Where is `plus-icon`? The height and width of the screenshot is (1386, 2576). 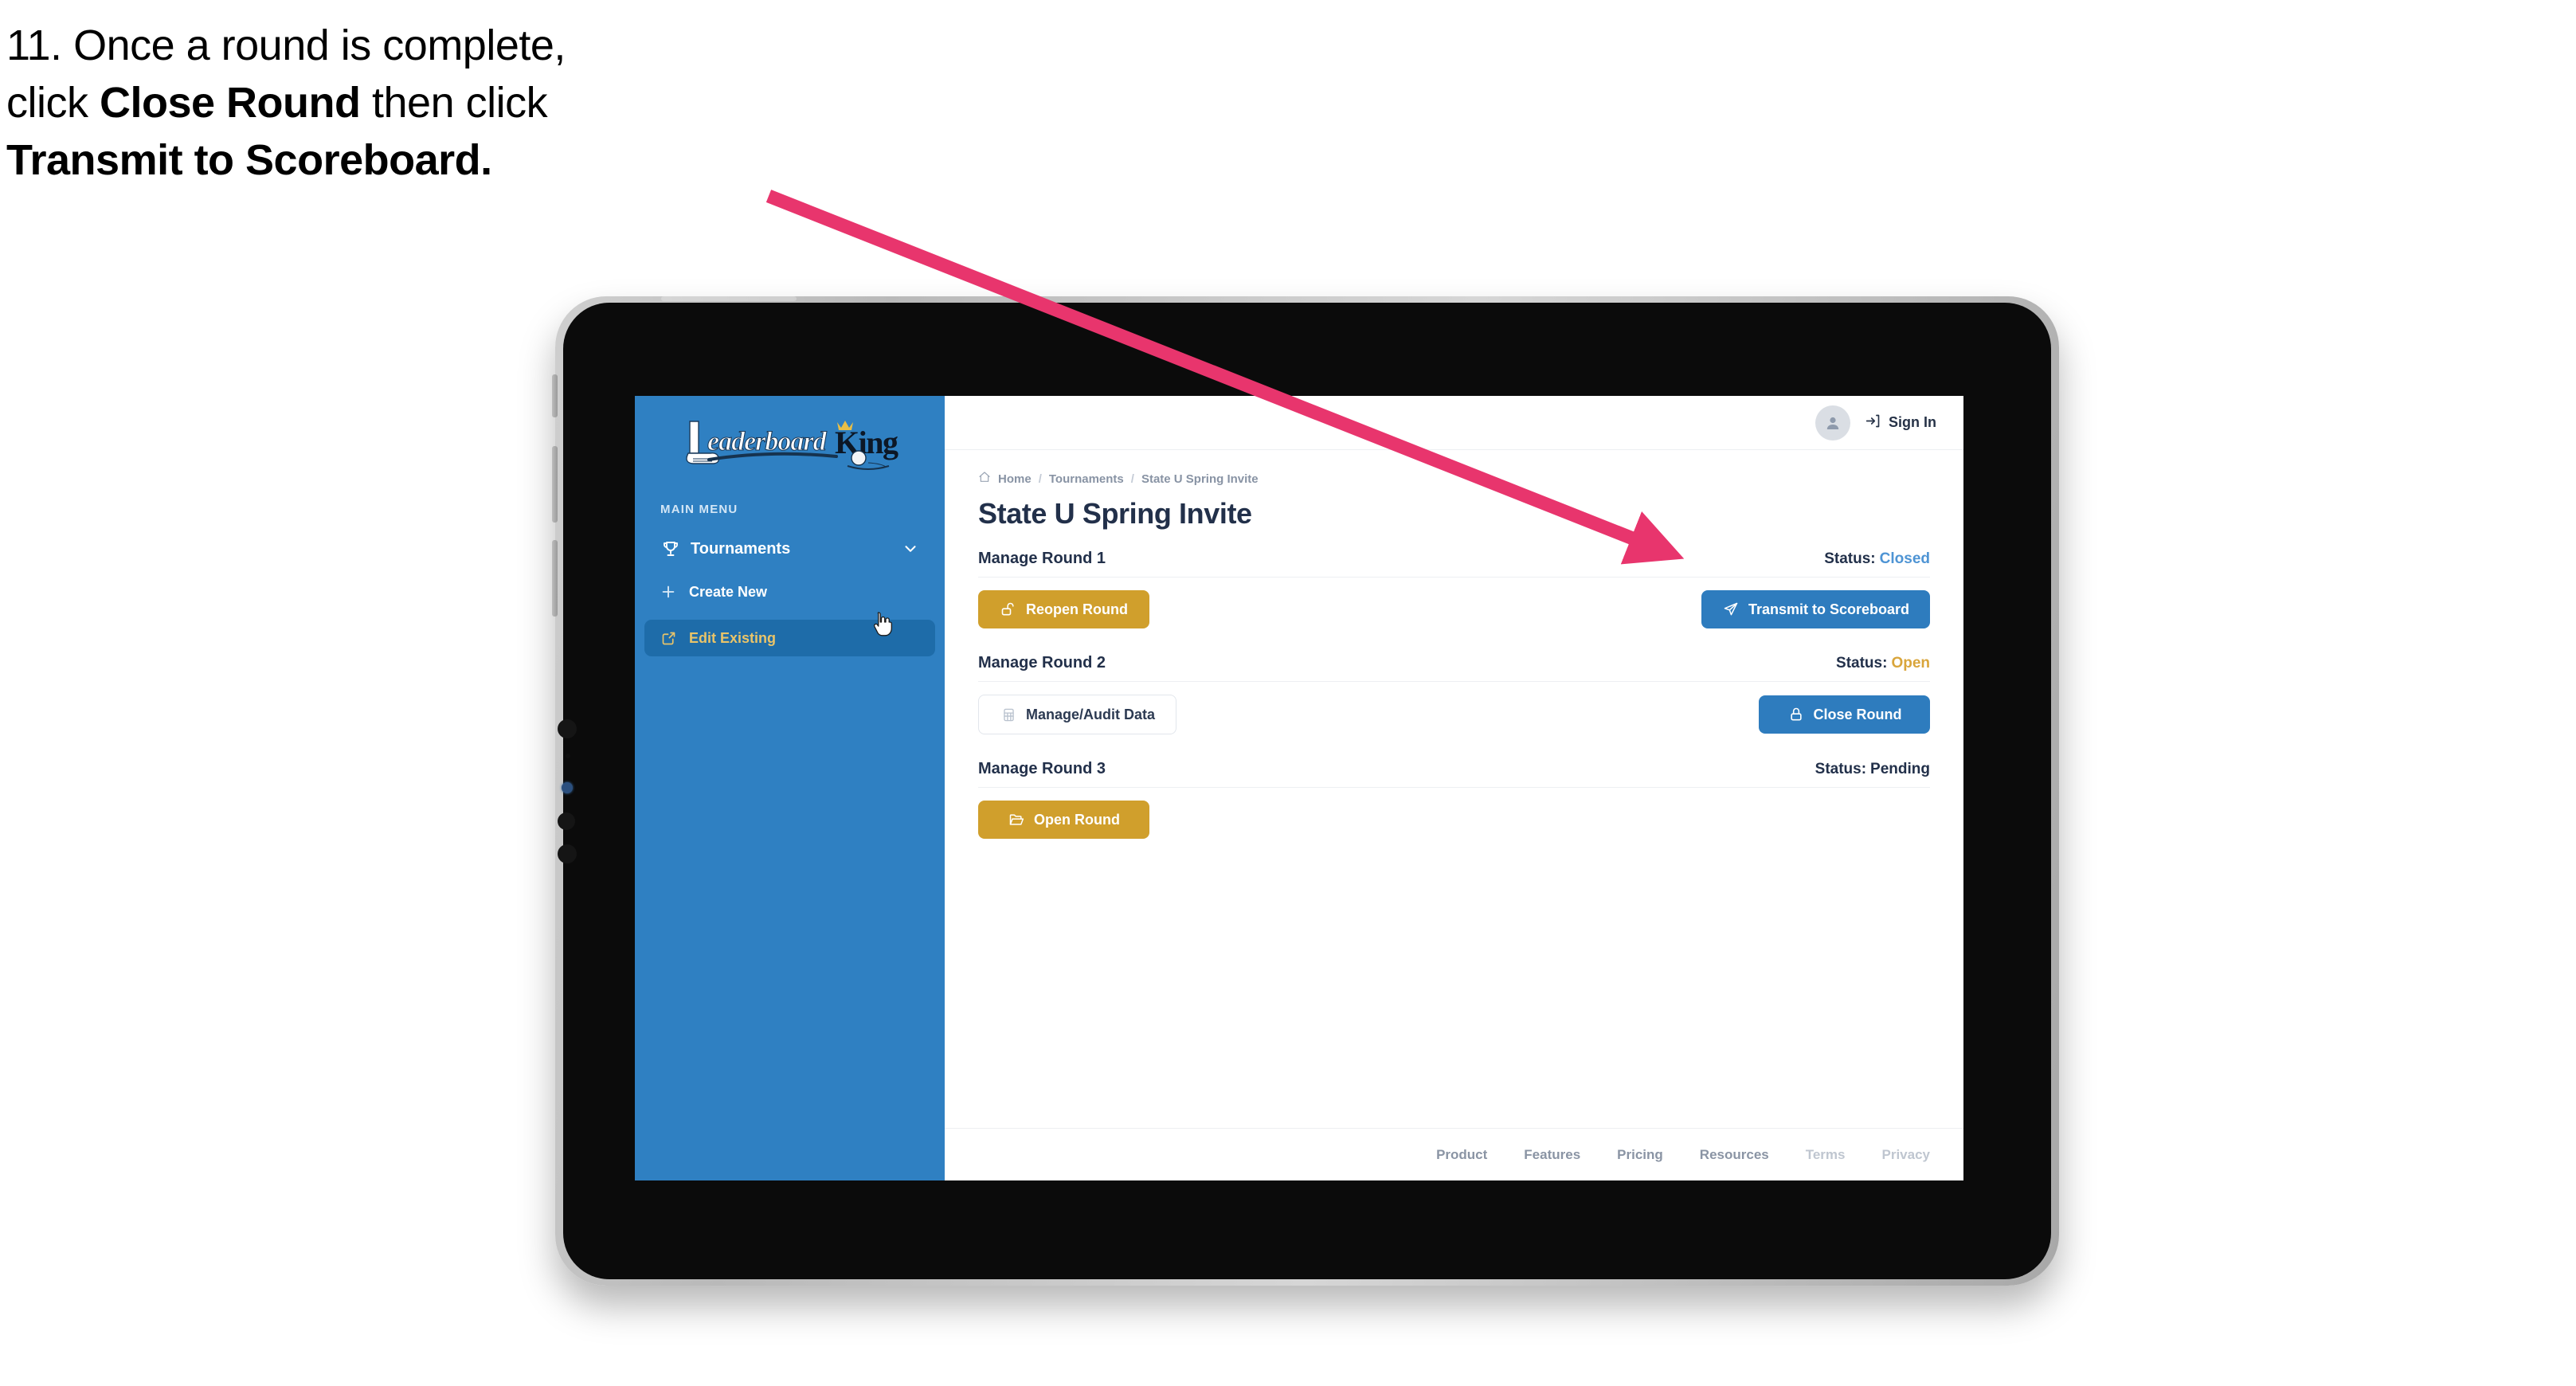
plus-icon is located at coordinates (668, 591).